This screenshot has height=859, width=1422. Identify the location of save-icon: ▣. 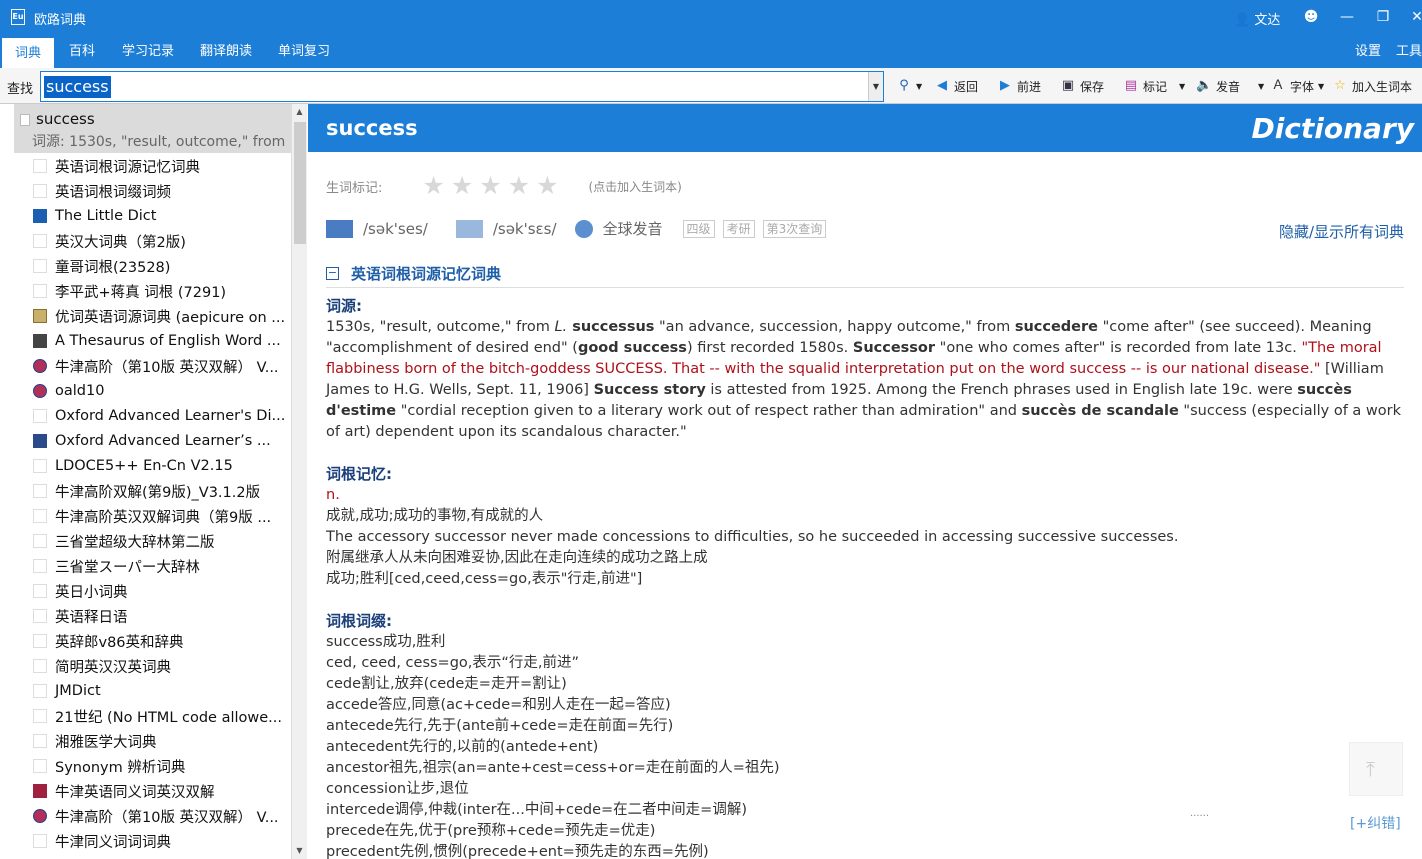
(1068, 85).